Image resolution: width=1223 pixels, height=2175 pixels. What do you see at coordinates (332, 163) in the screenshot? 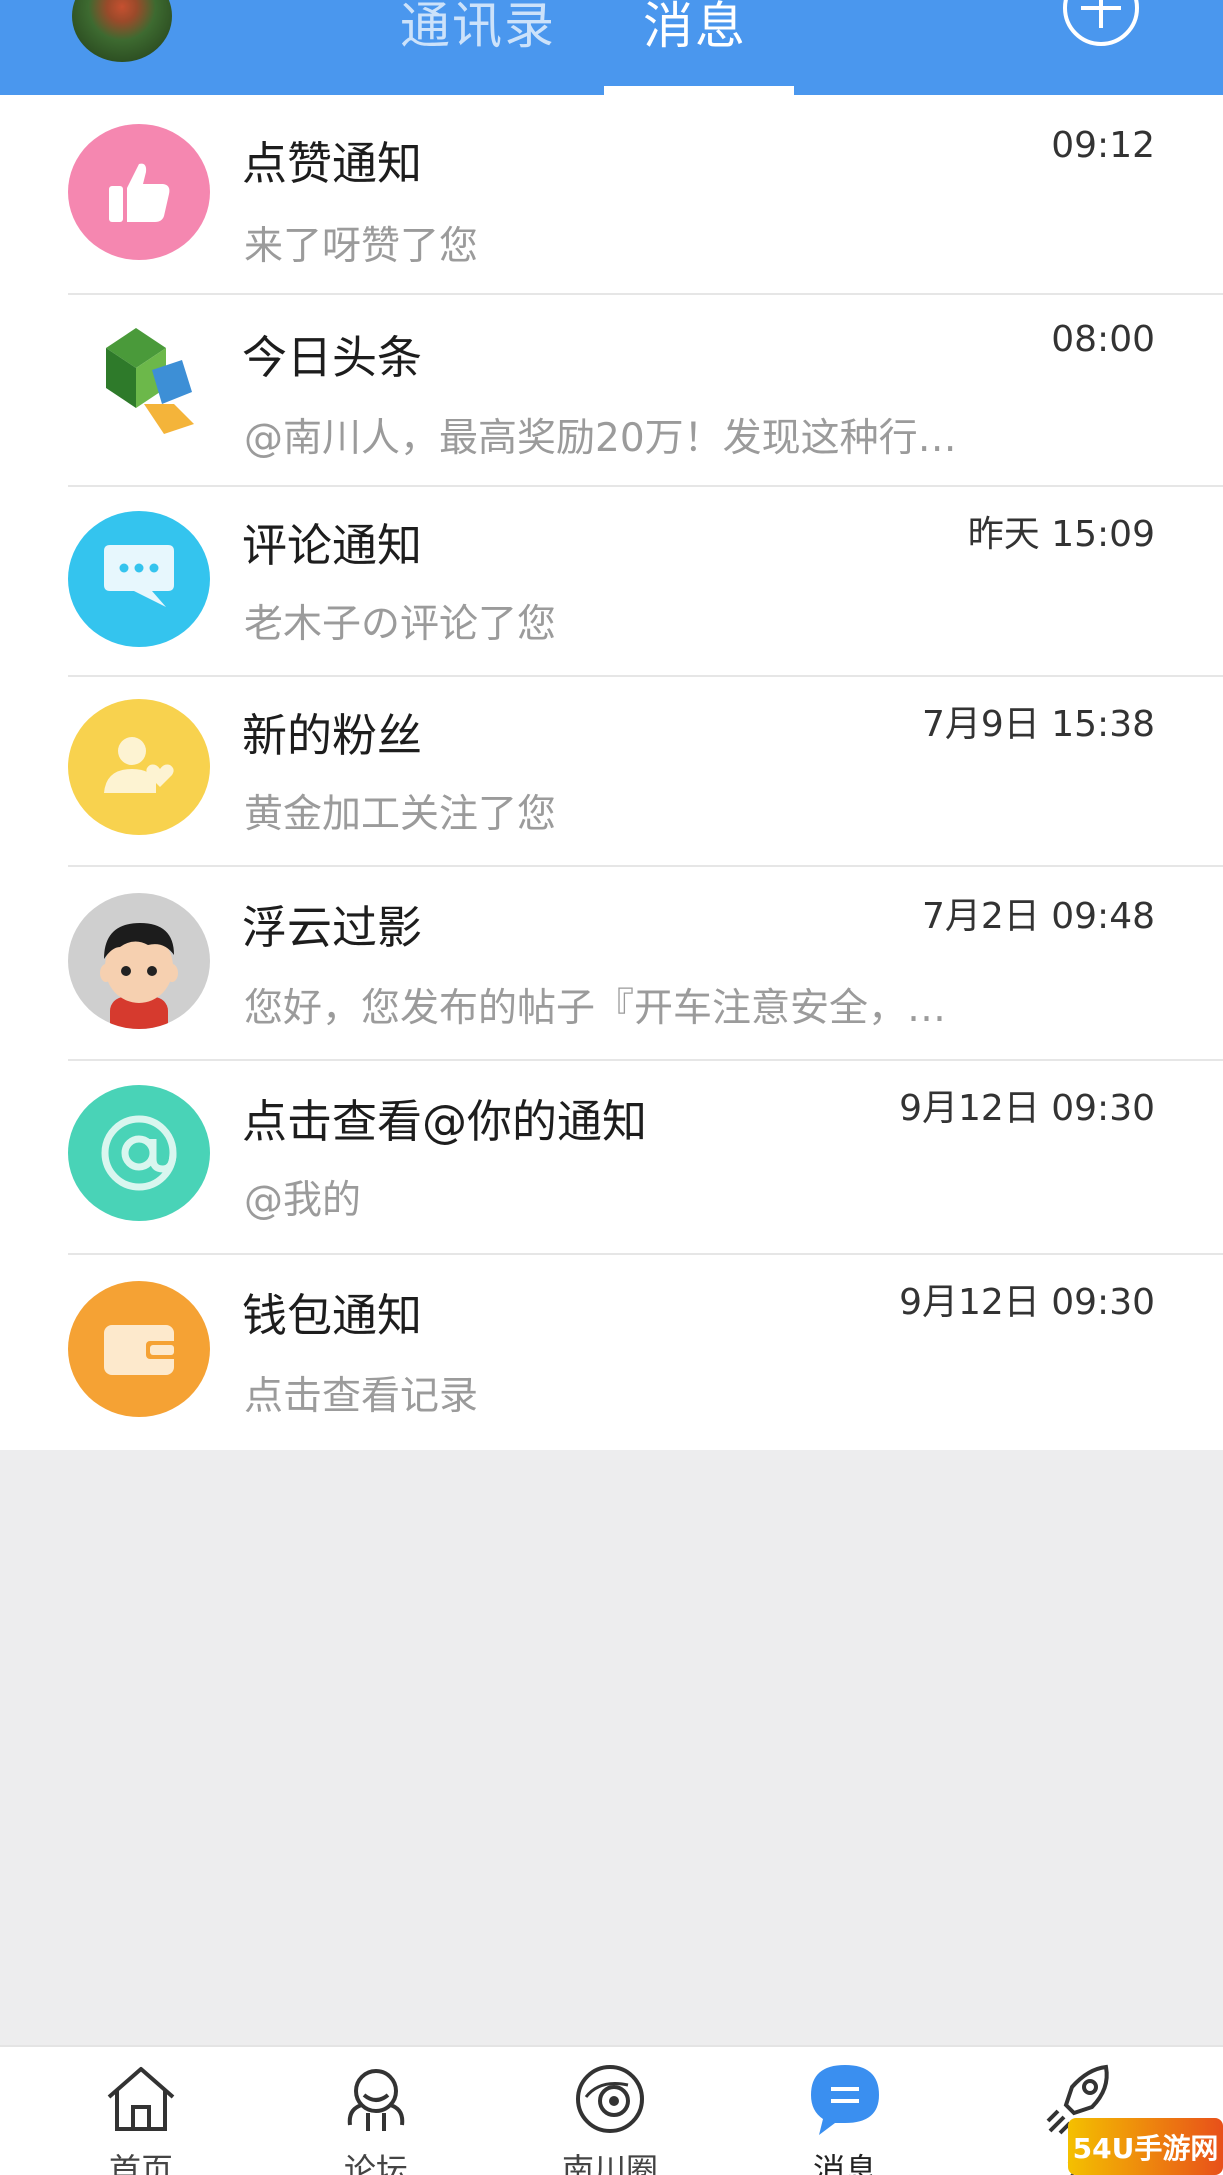
I see `message-title: 点赞通知` at bounding box center [332, 163].